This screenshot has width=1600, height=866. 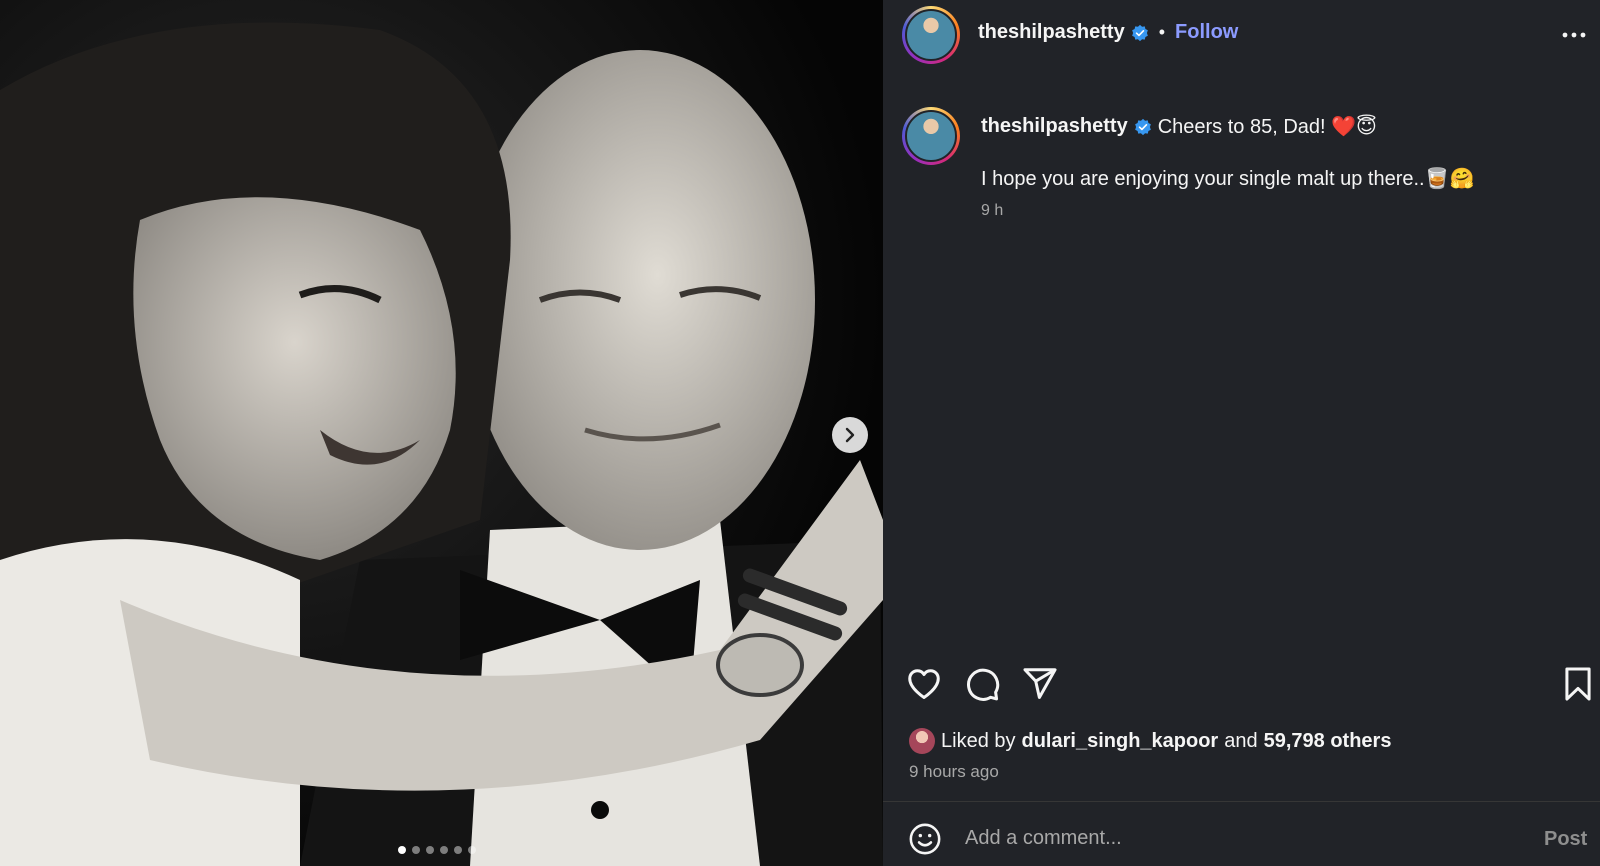 What do you see at coordinates (922, 741) in the screenshot?
I see `liker-avatar` at bounding box center [922, 741].